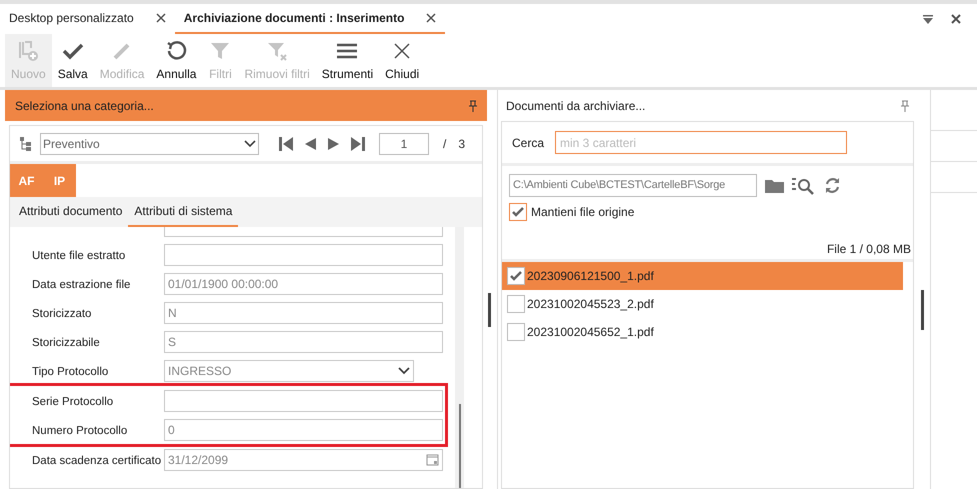 This screenshot has width=977, height=489. Describe the element at coordinates (582, 212) in the screenshot. I see `checkbox-label: Mantieni file origine` at that location.